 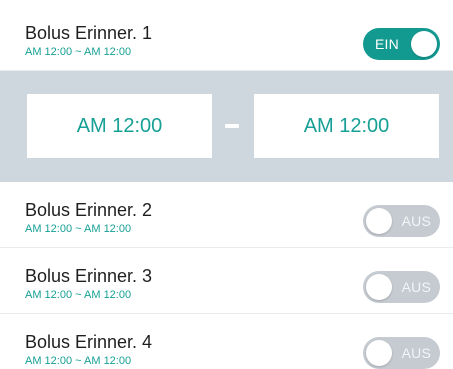 I want to click on reminder-toggle-3: AUS, so click(x=401, y=287).